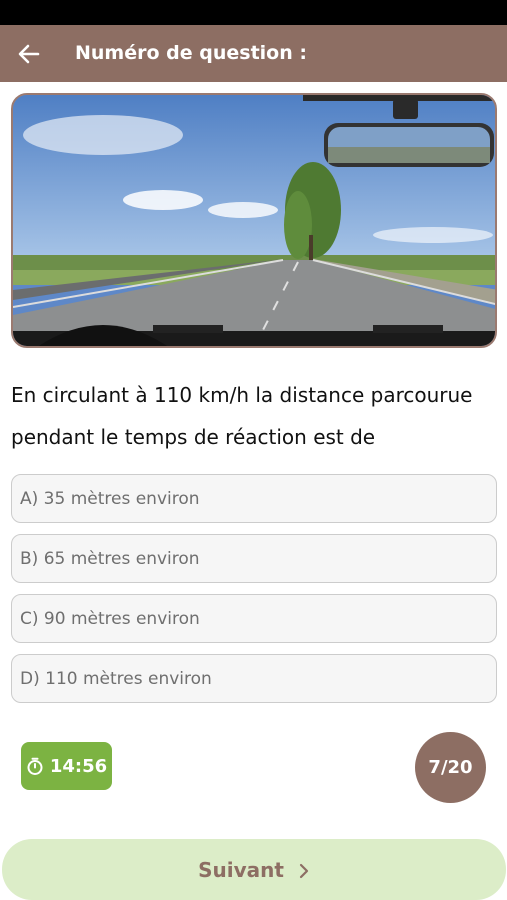  What do you see at coordinates (35, 766) in the screenshot?
I see `stopwatch-icon` at bounding box center [35, 766].